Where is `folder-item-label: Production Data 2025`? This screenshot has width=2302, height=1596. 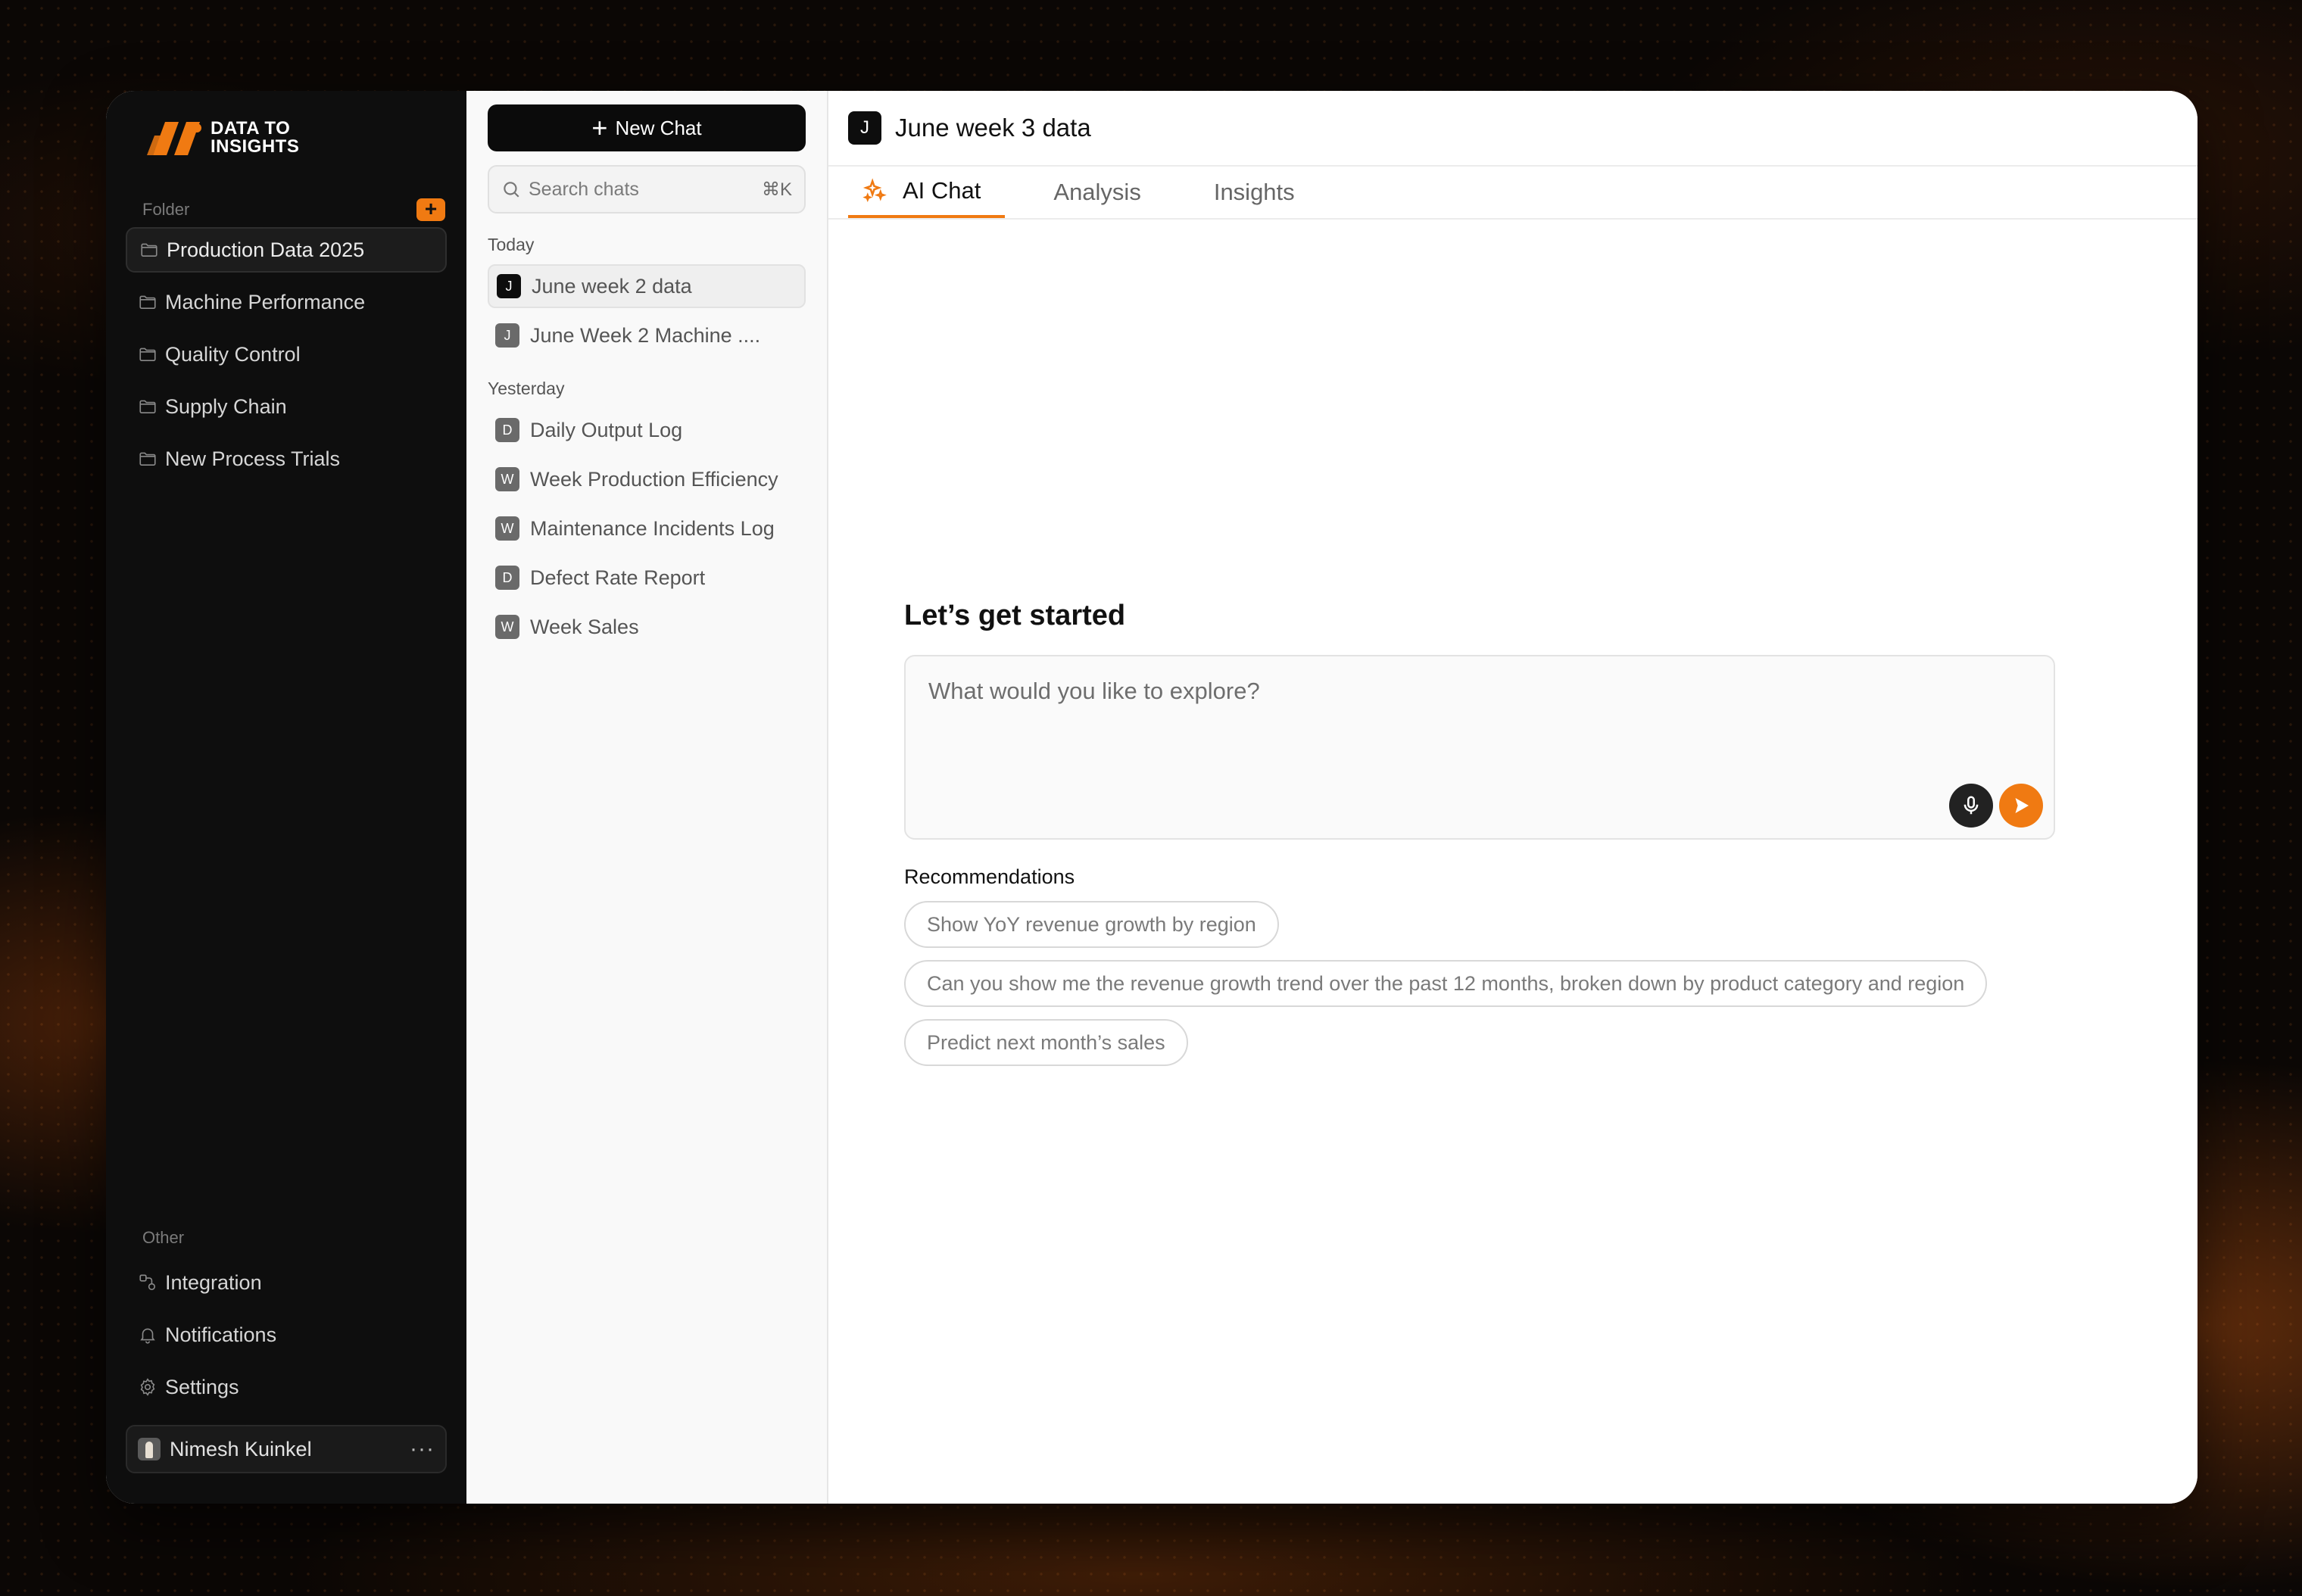
folder-item-label: Production Data 2025 is located at coordinates (266, 249).